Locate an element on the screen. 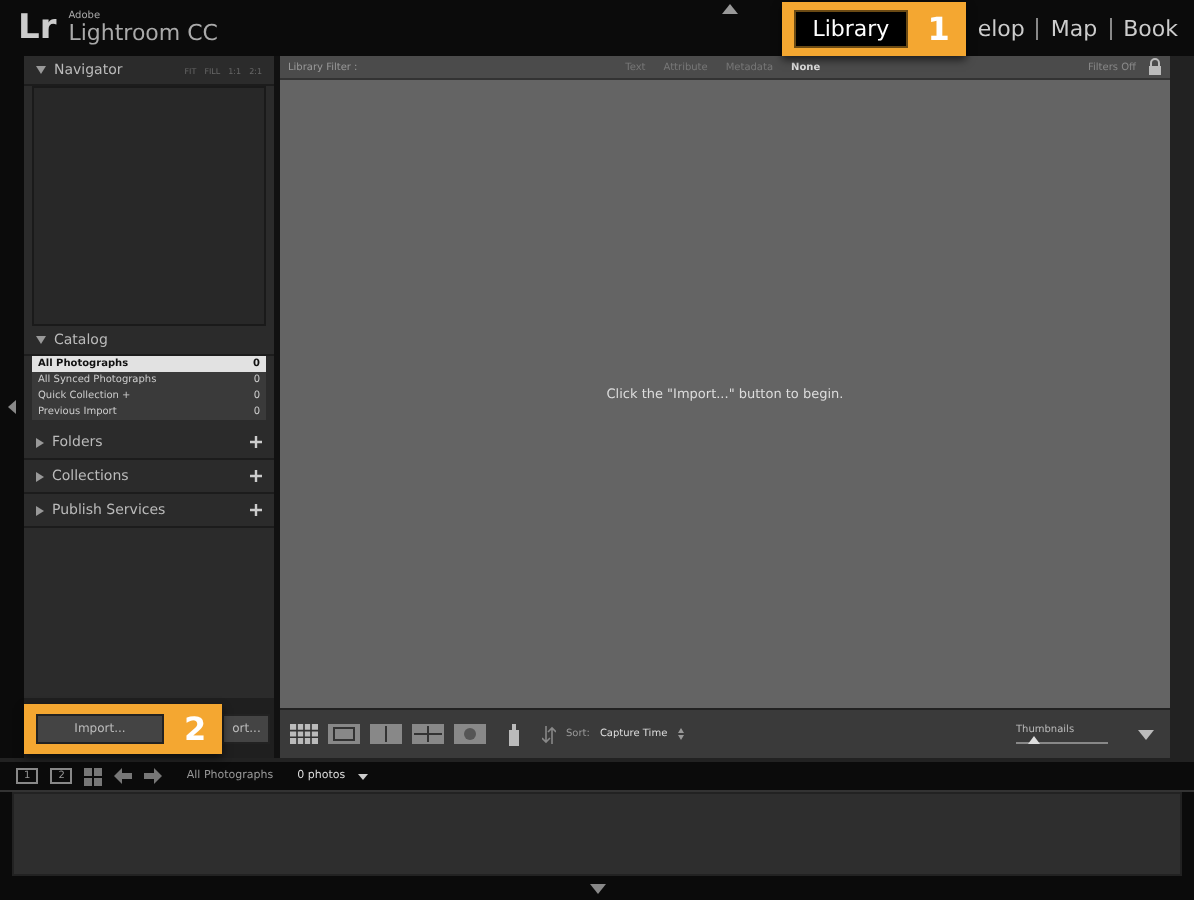 This screenshot has width=1194, height=900. grid-icon is located at coordinates (93, 776).